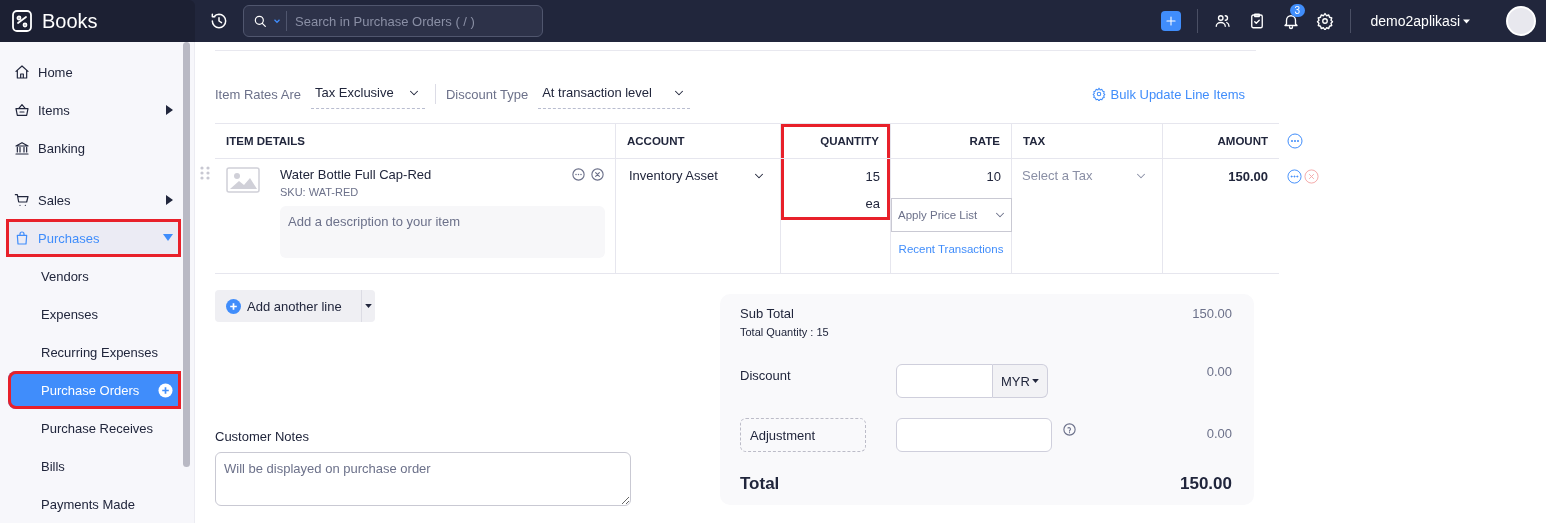  I want to click on total-label: Discount, so click(766, 375).